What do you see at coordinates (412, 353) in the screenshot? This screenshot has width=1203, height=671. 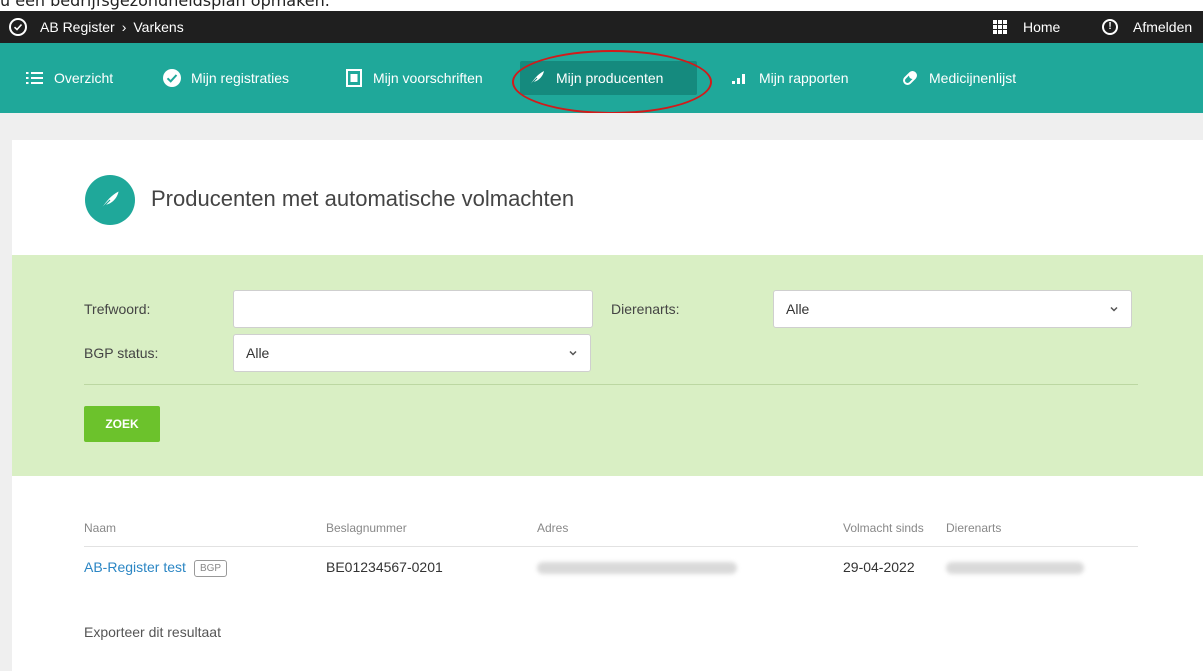 I see `bgp-status-select: Alle` at bounding box center [412, 353].